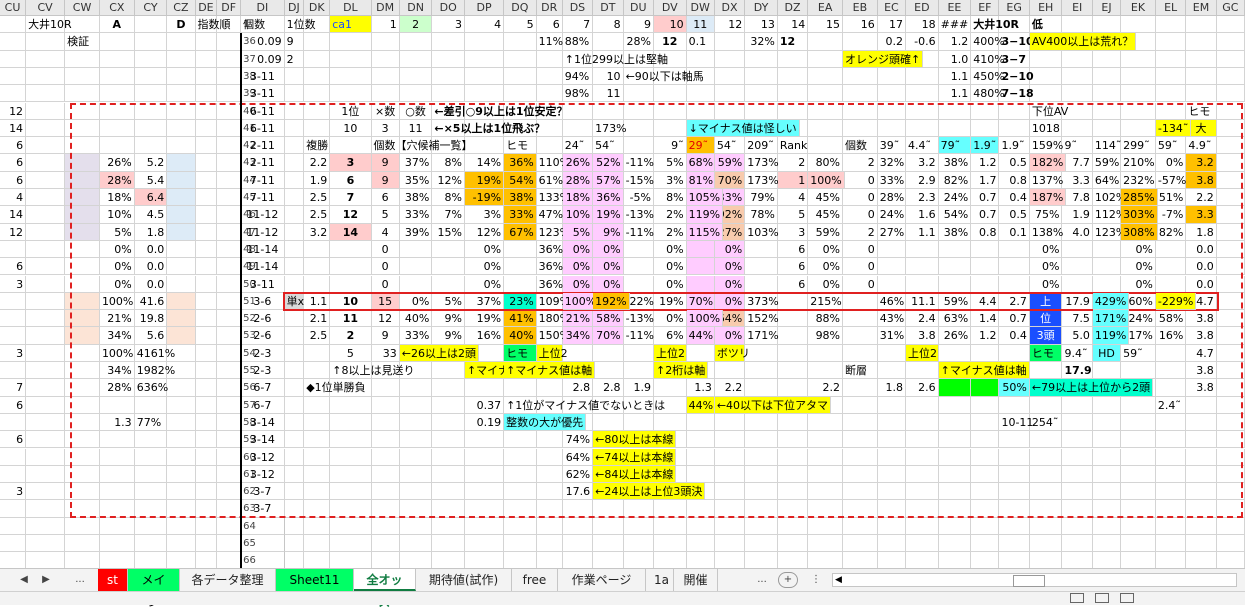 The width and height of the screenshot is (1245, 613). I want to click on column-header-CV: CV, so click(46, 8).